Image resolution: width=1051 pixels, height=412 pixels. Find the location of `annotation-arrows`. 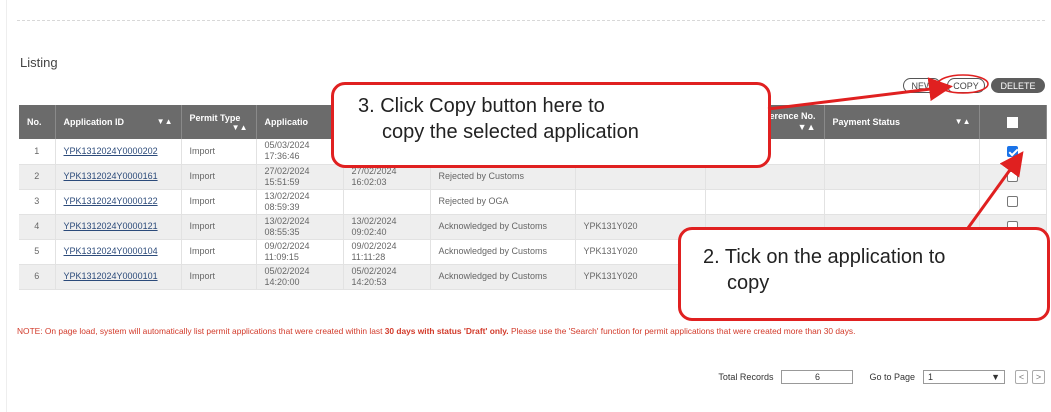

annotation-arrows is located at coordinates (895, 151).